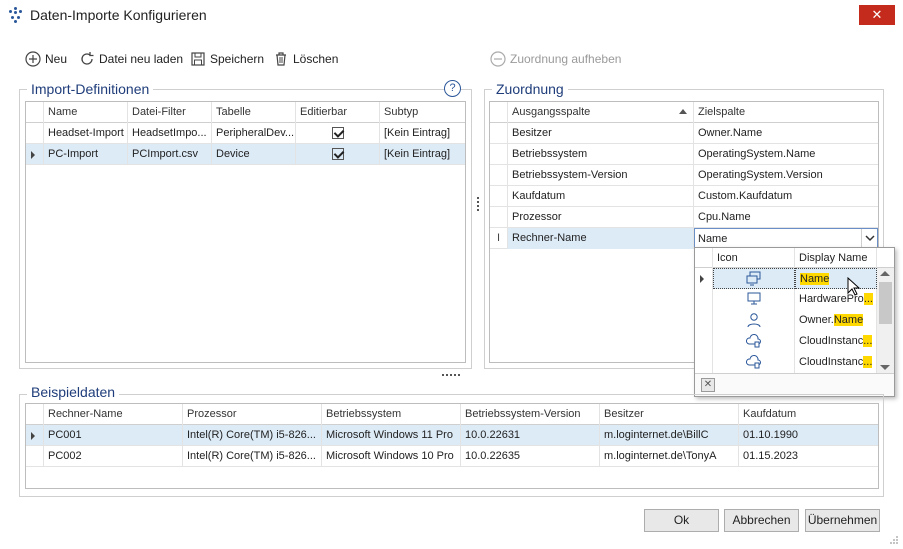  I want to click on cell-target: Owner.Name, so click(786, 133).